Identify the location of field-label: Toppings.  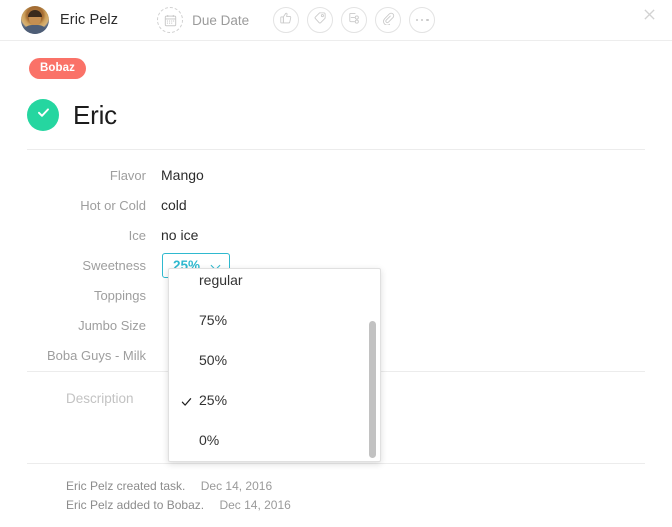
(119, 295).